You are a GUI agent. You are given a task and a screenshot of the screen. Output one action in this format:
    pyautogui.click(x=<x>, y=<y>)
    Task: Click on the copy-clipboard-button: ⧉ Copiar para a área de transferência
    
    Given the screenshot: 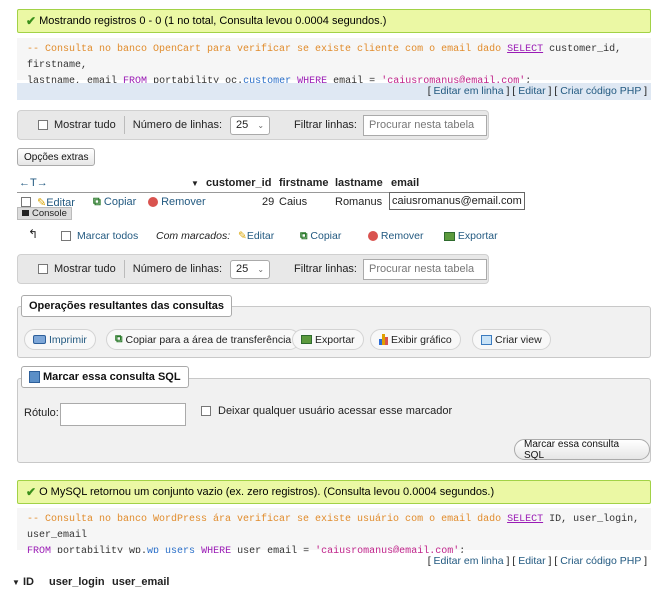 What is the action you would take?
    pyautogui.click(x=203, y=339)
    